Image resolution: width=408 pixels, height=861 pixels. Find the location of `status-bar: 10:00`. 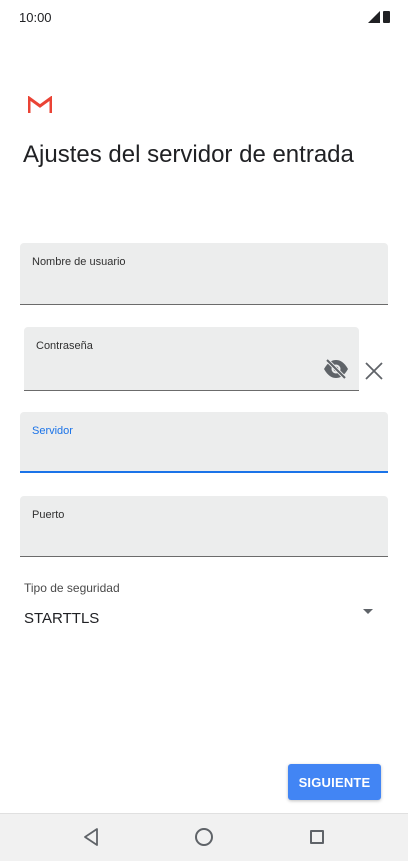

status-bar: 10:00 is located at coordinates (204, 17).